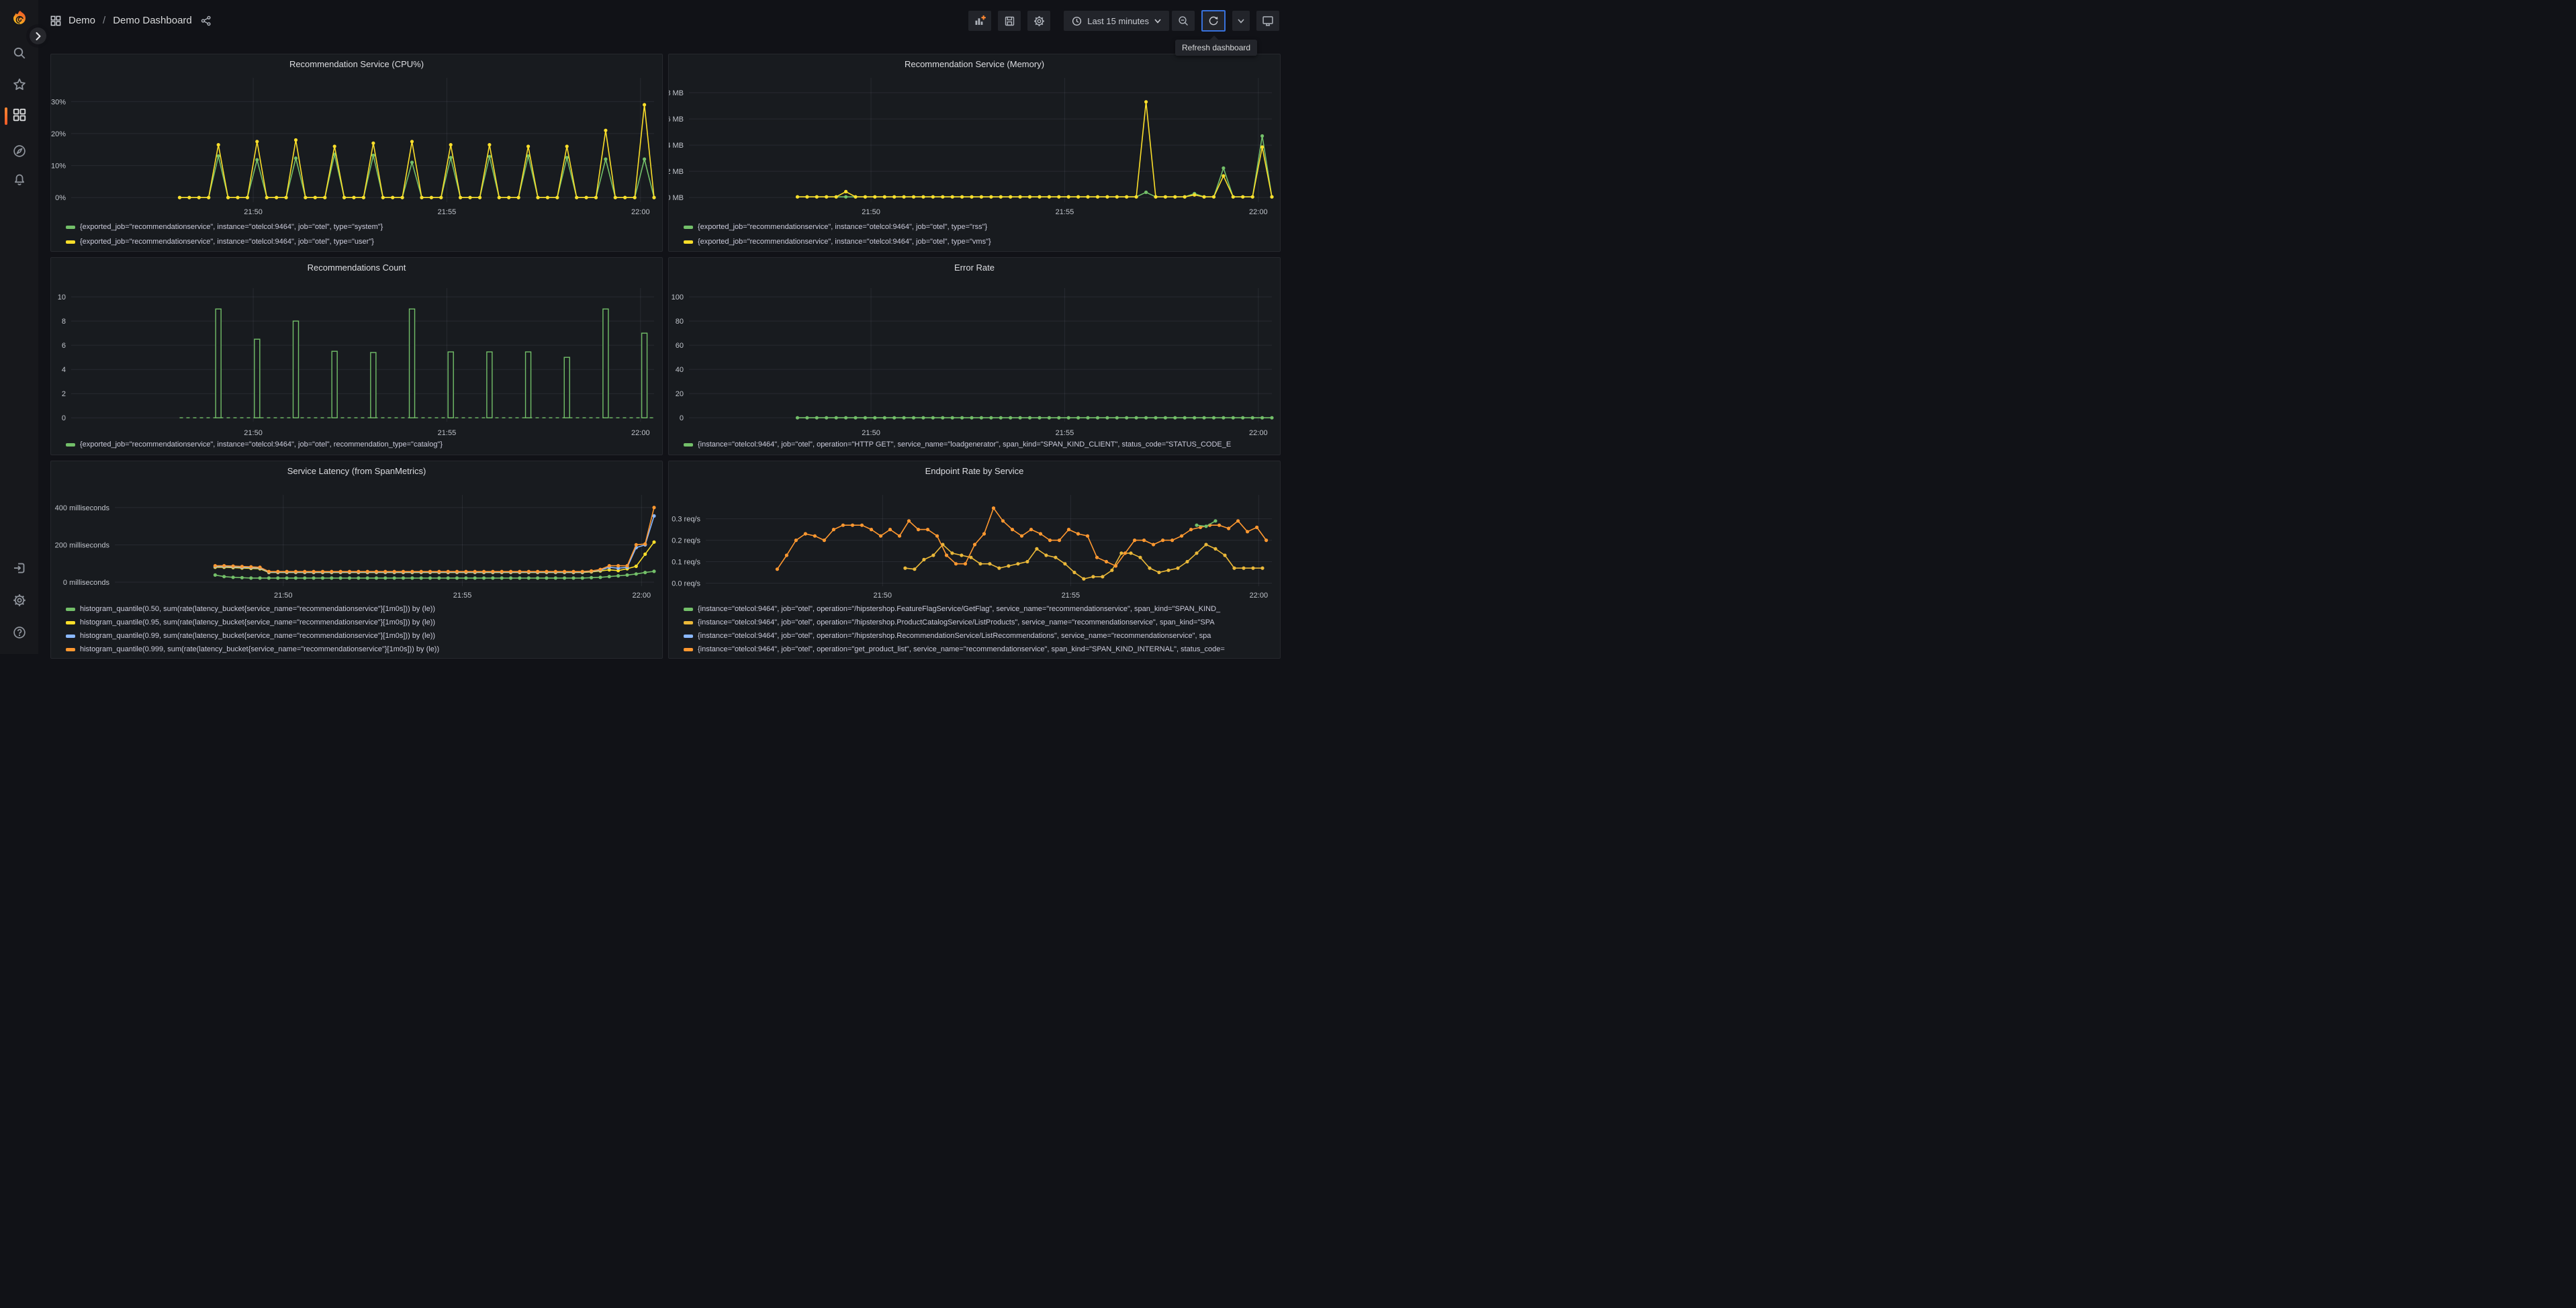  I want to click on sidebar, so click(19, 327).